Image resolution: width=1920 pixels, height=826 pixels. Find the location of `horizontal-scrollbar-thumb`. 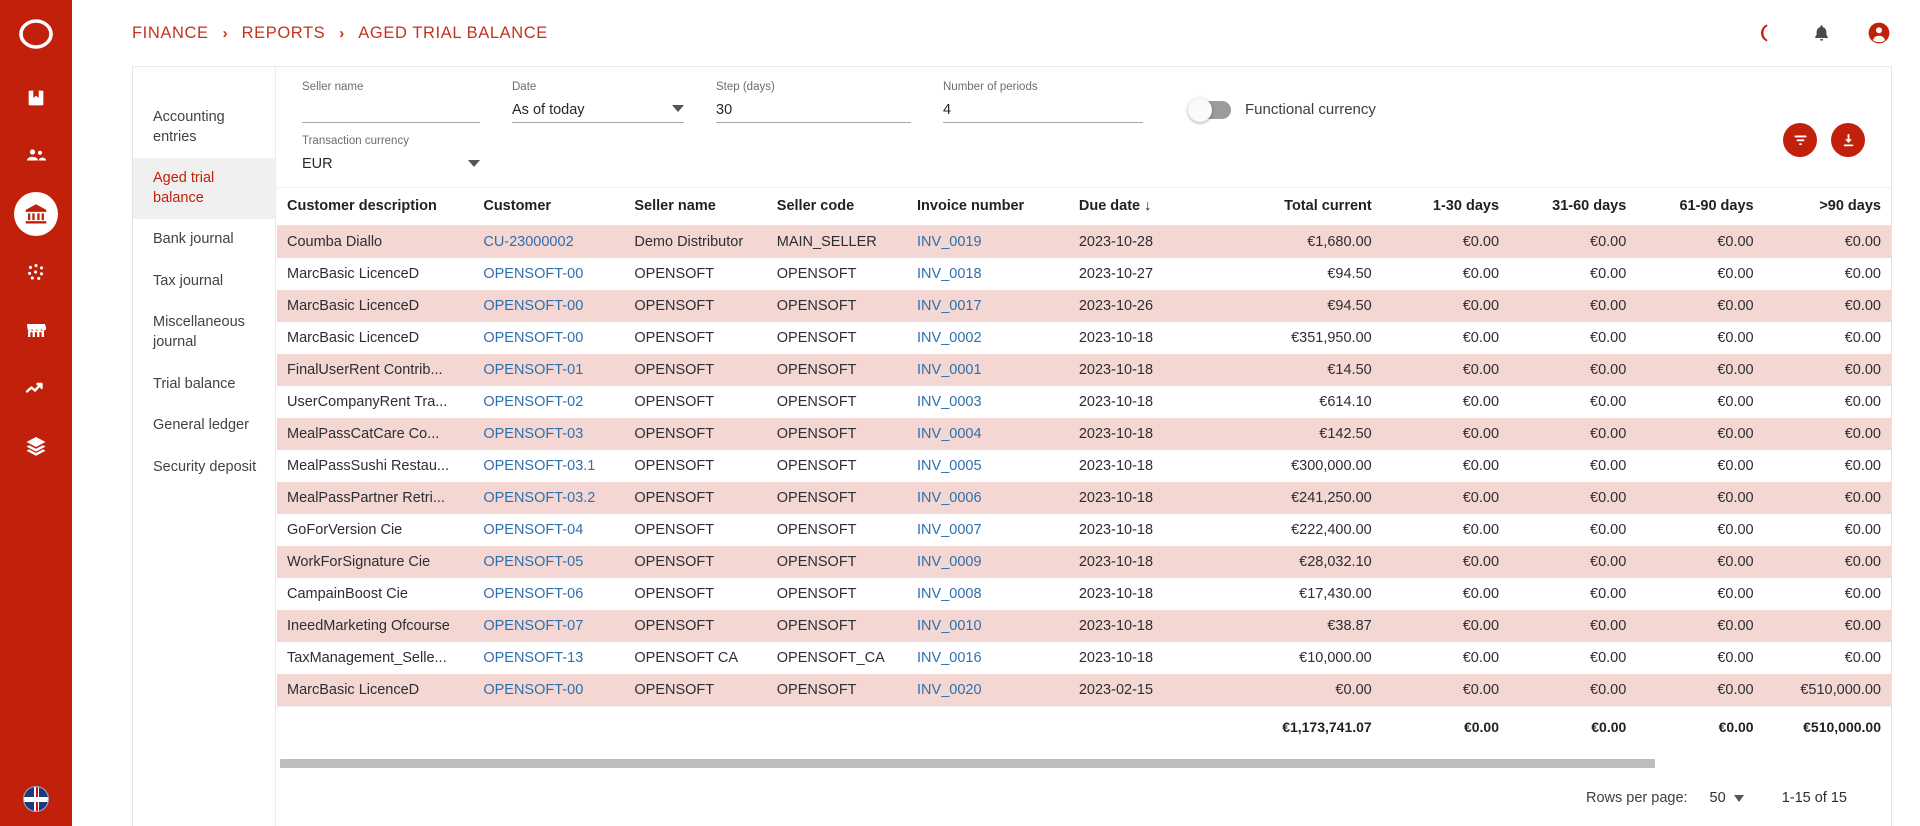

horizontal-scrollbar-thumb is located at coordinates (968, 763).